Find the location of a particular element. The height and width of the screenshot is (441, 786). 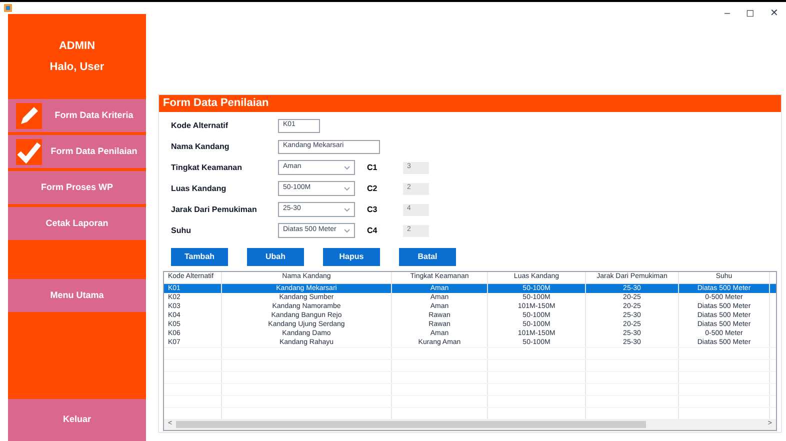

action-button: Ubah is located at coordinates (275, 257).